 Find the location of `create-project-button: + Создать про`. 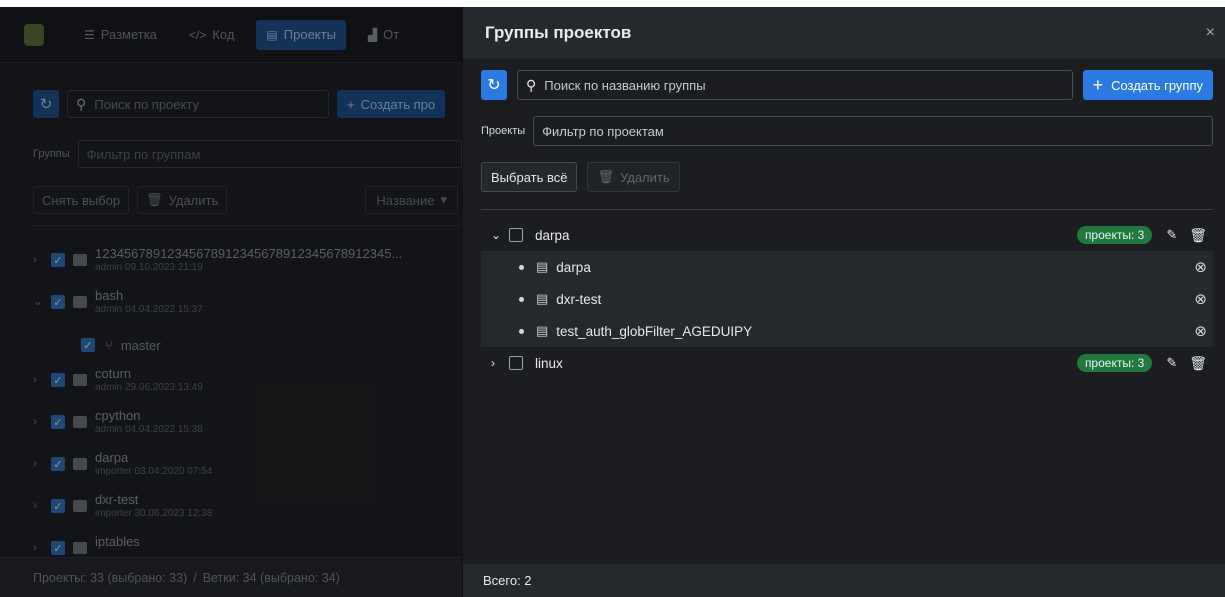

create-project-button: + Создать про is located at coordinates (391, 104).